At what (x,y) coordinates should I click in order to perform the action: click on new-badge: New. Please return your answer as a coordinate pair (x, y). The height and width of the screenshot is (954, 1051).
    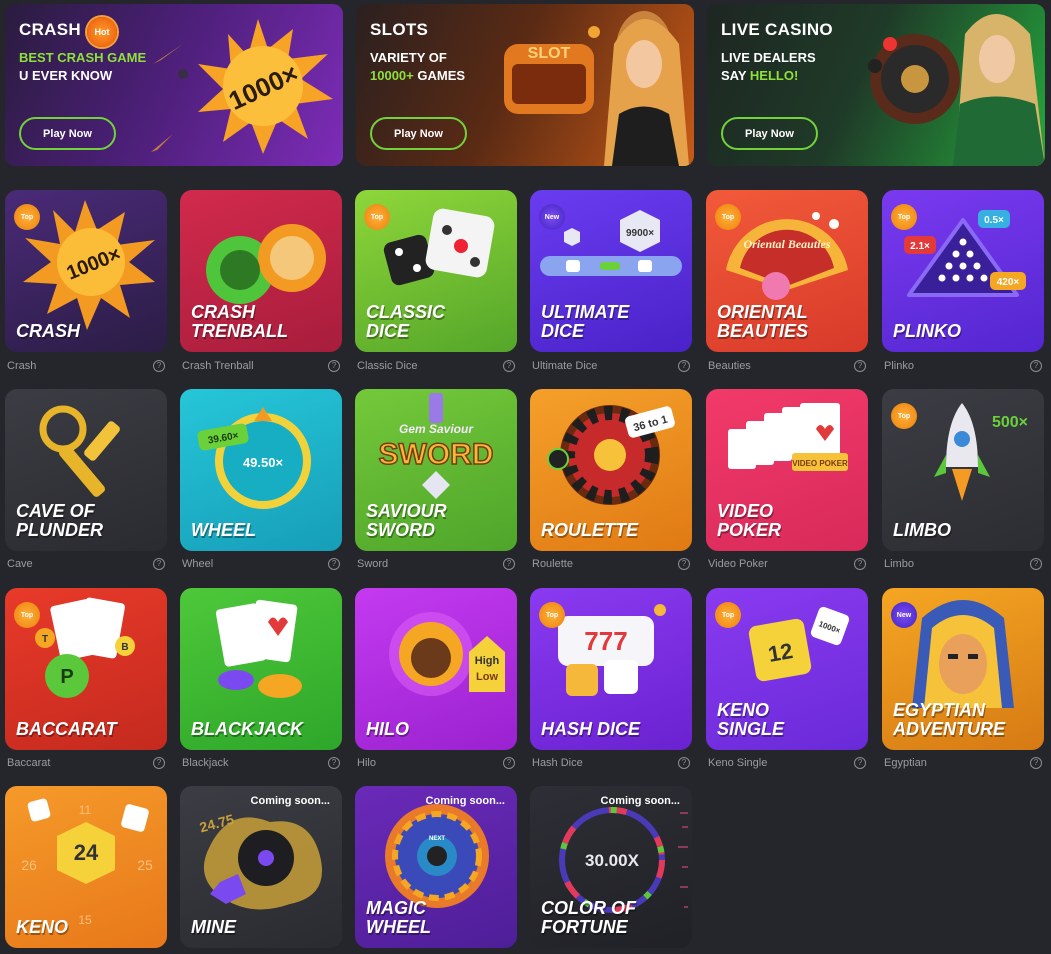
    Looking at the image, I should click on (904, 615).